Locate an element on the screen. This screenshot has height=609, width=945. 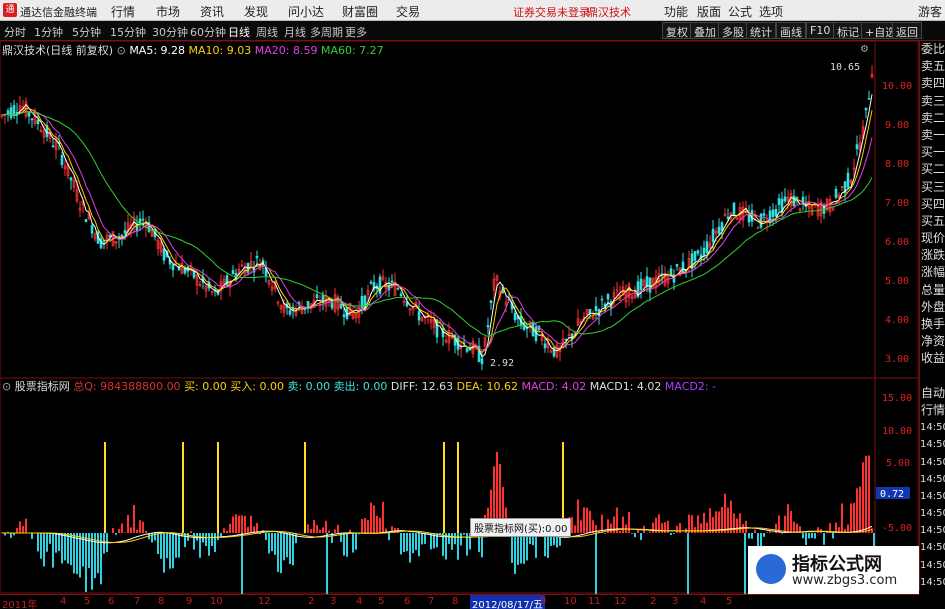
side-item: 买二 is located at coordinates (932, 169).